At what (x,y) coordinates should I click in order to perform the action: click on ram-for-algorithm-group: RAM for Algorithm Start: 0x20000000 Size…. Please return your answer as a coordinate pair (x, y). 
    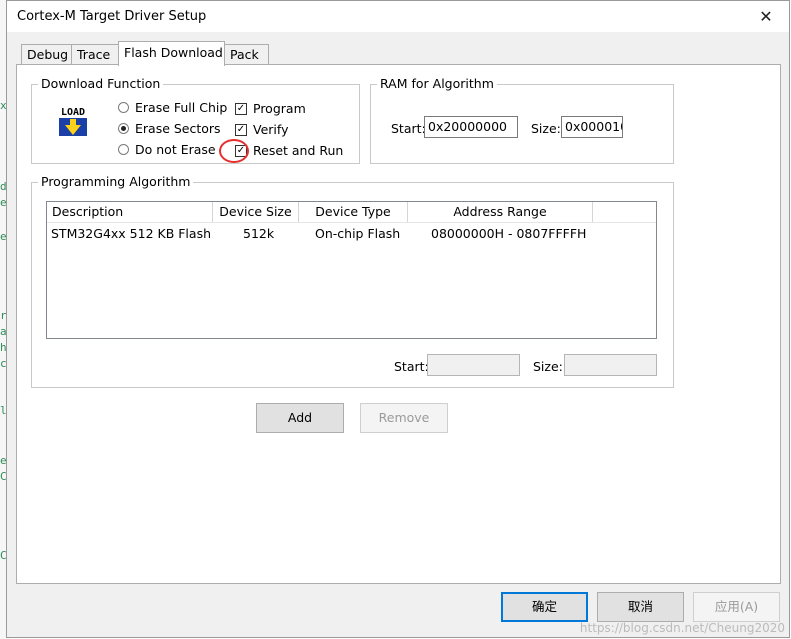
    Looking at the image, I should click on (522, 120).